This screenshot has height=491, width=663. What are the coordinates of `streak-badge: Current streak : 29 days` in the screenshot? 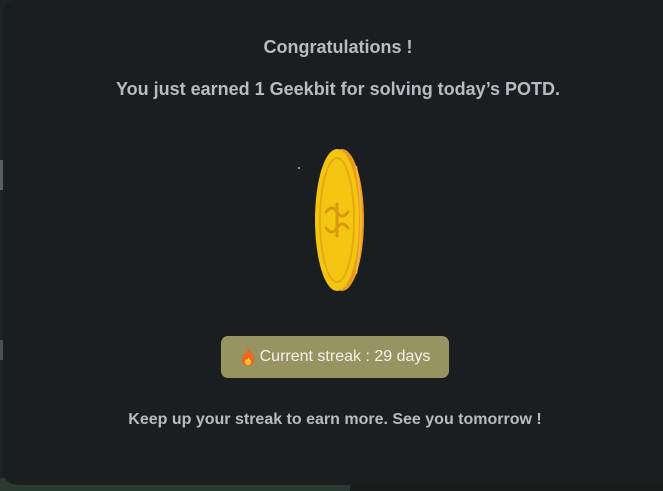 It's located at (335, 357).